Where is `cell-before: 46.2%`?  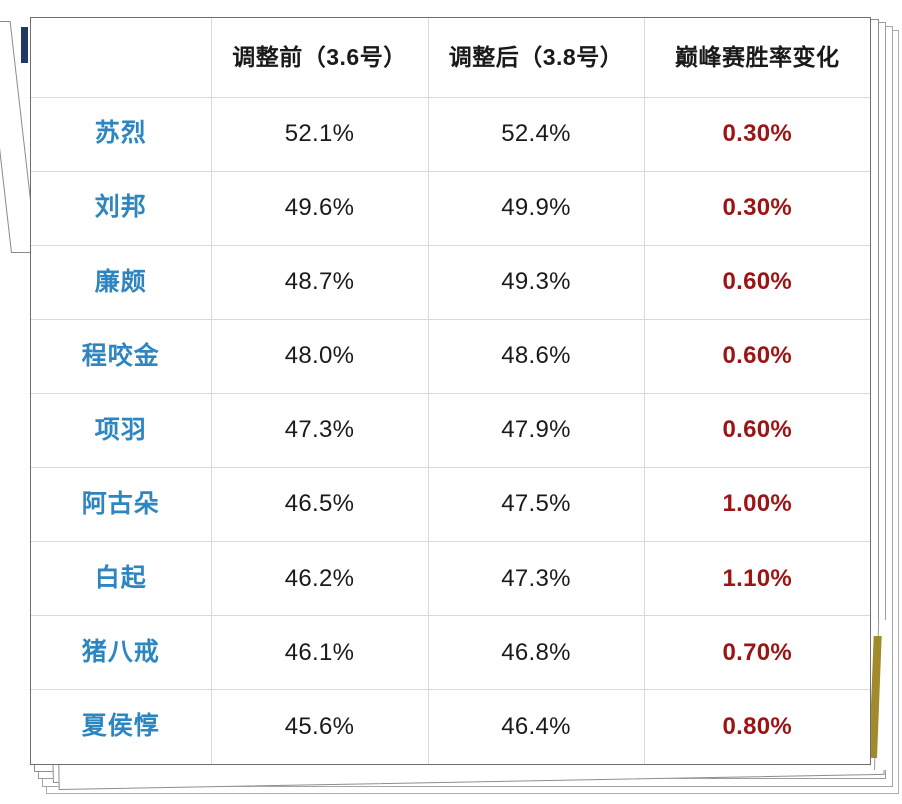 cell-before: 46.2% is located at coordinates (319, 579).